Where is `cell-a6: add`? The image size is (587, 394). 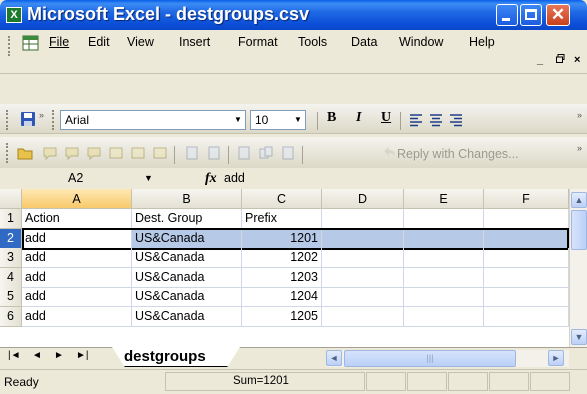
cell-a6: add is located at coordinates (77, 317).